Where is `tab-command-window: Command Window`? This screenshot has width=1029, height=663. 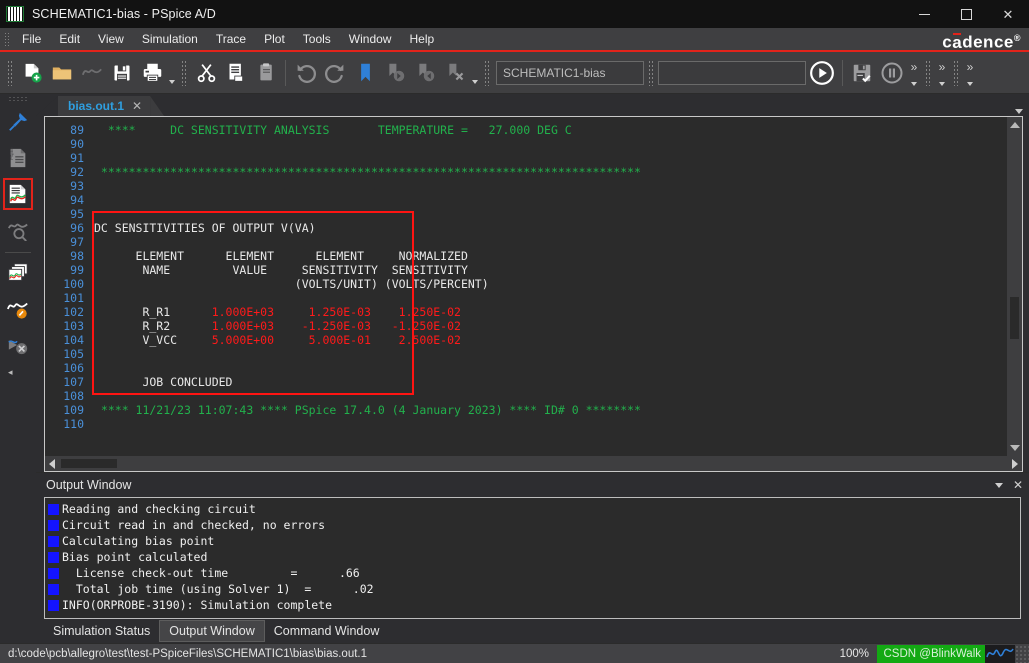 tab-command-window: Command Window is located at coordinates (327, 631).